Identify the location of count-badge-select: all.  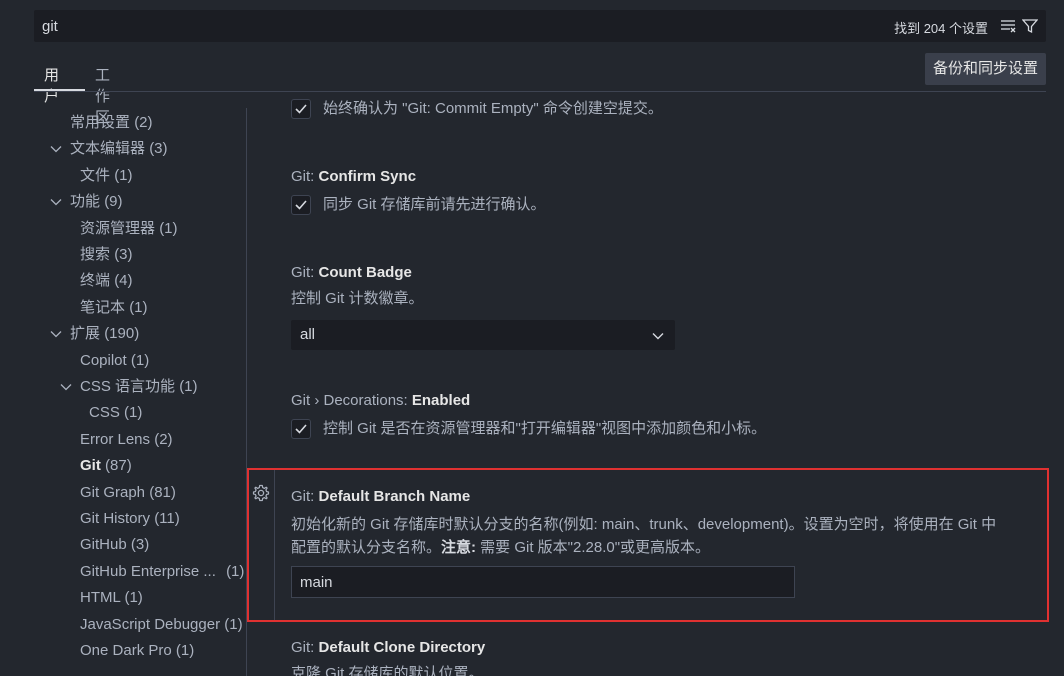
(483, 335).